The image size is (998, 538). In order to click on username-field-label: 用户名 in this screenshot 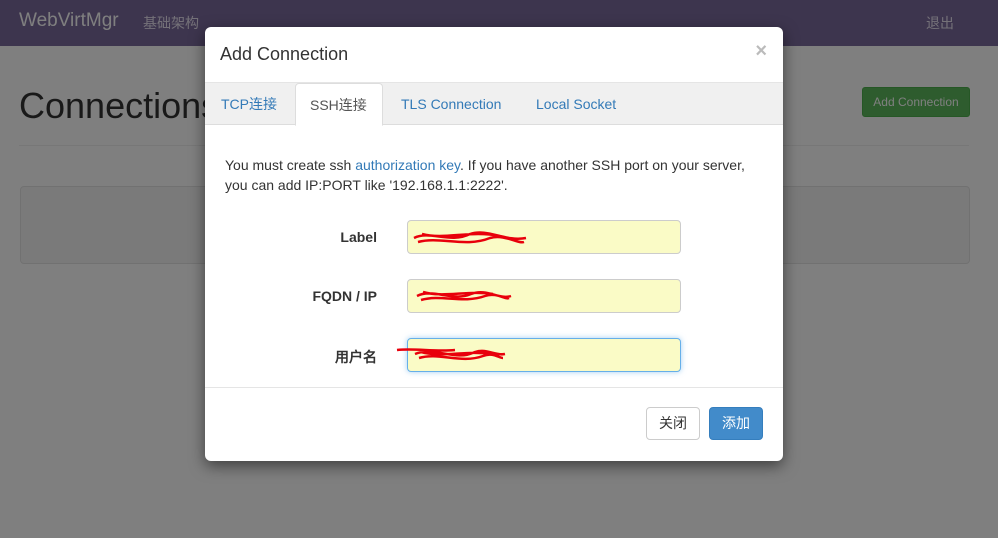, I will do `click(356, 357)`.